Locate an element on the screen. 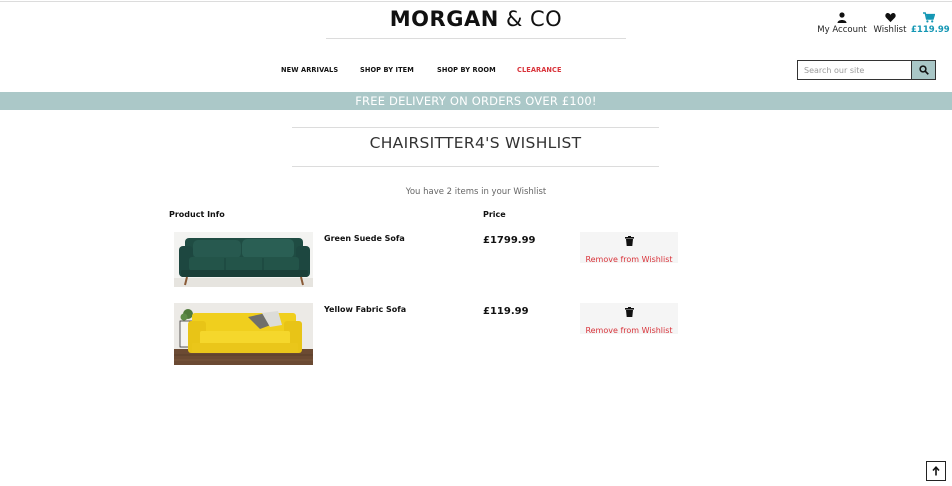 Image resolution: width=952 pixels, height=486 pixels. arrow-up-icon is located at coordinates (936, 471).